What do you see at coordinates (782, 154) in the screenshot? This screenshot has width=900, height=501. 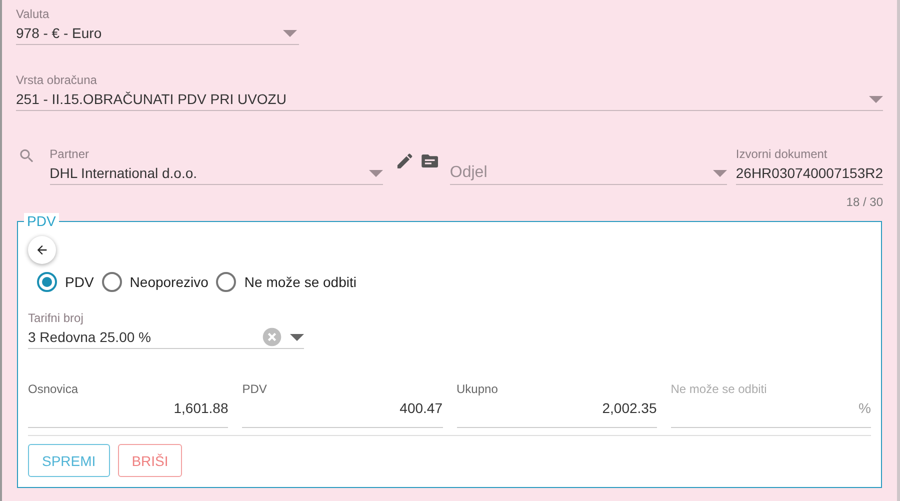 I see `field-label: Izvorni dokument` at bounding box center [782, 154].